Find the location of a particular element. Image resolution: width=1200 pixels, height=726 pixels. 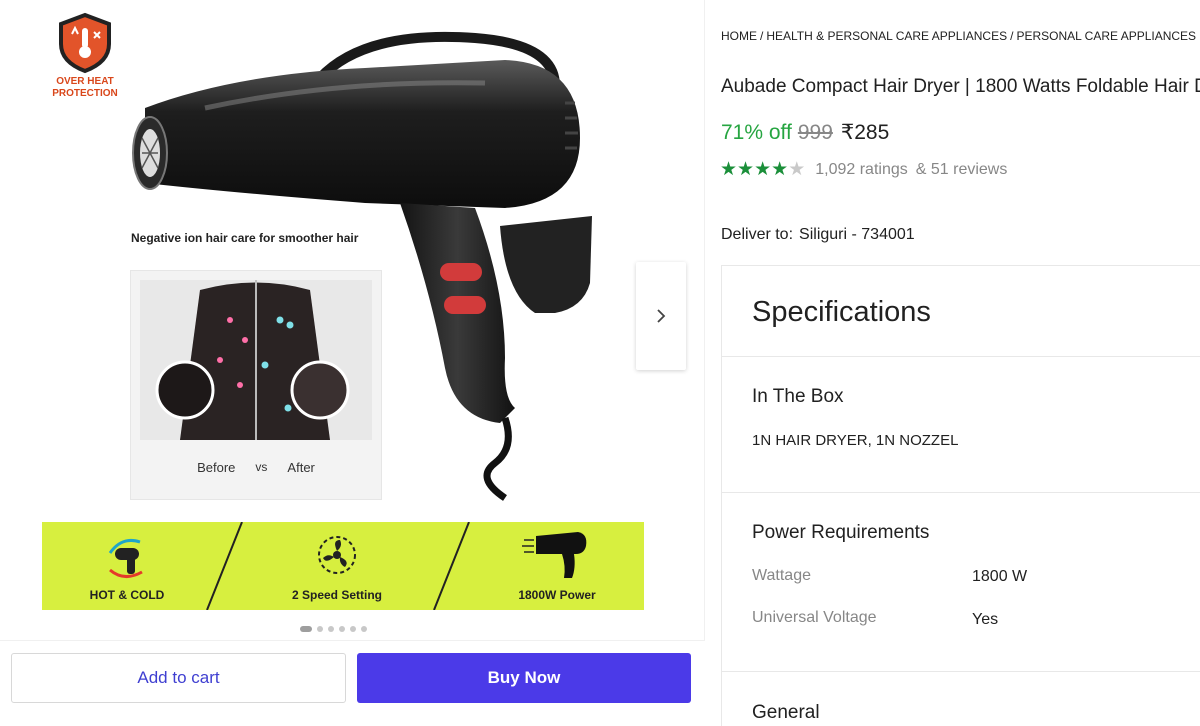

breadcrumb-home: HOME is located at coordinates (739, 36).